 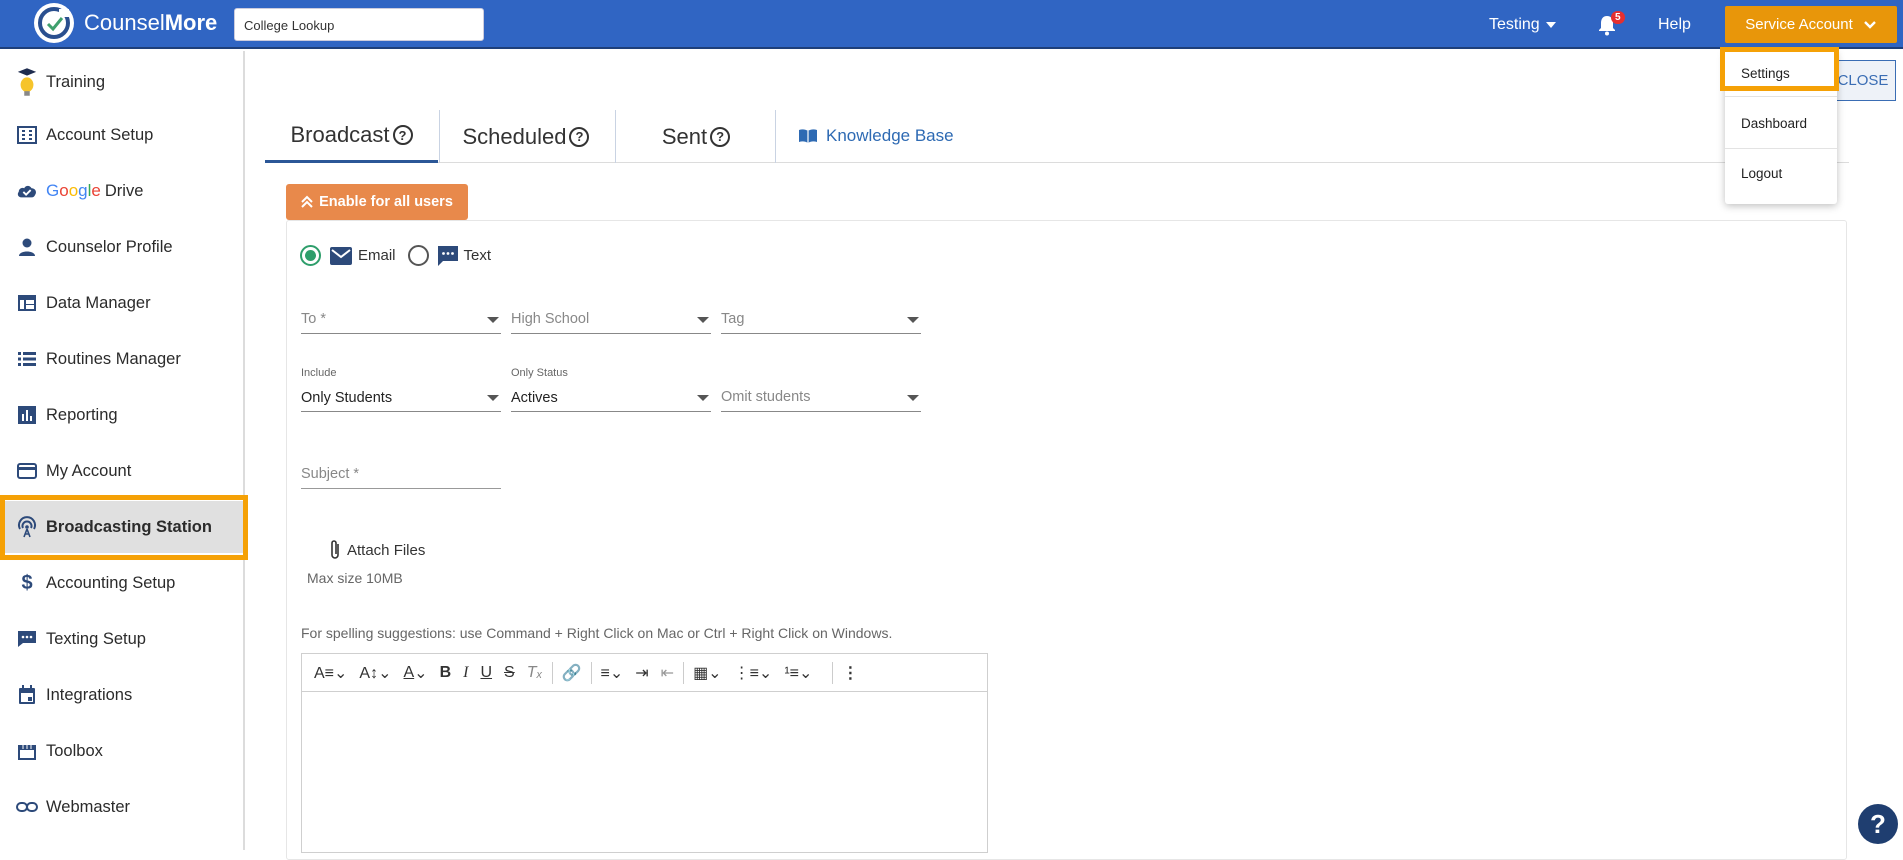 What do you see at coordinates (1878, 824) in the screenshot?
I see `help-circle-button: ?` at bounding box center [1878, 824].